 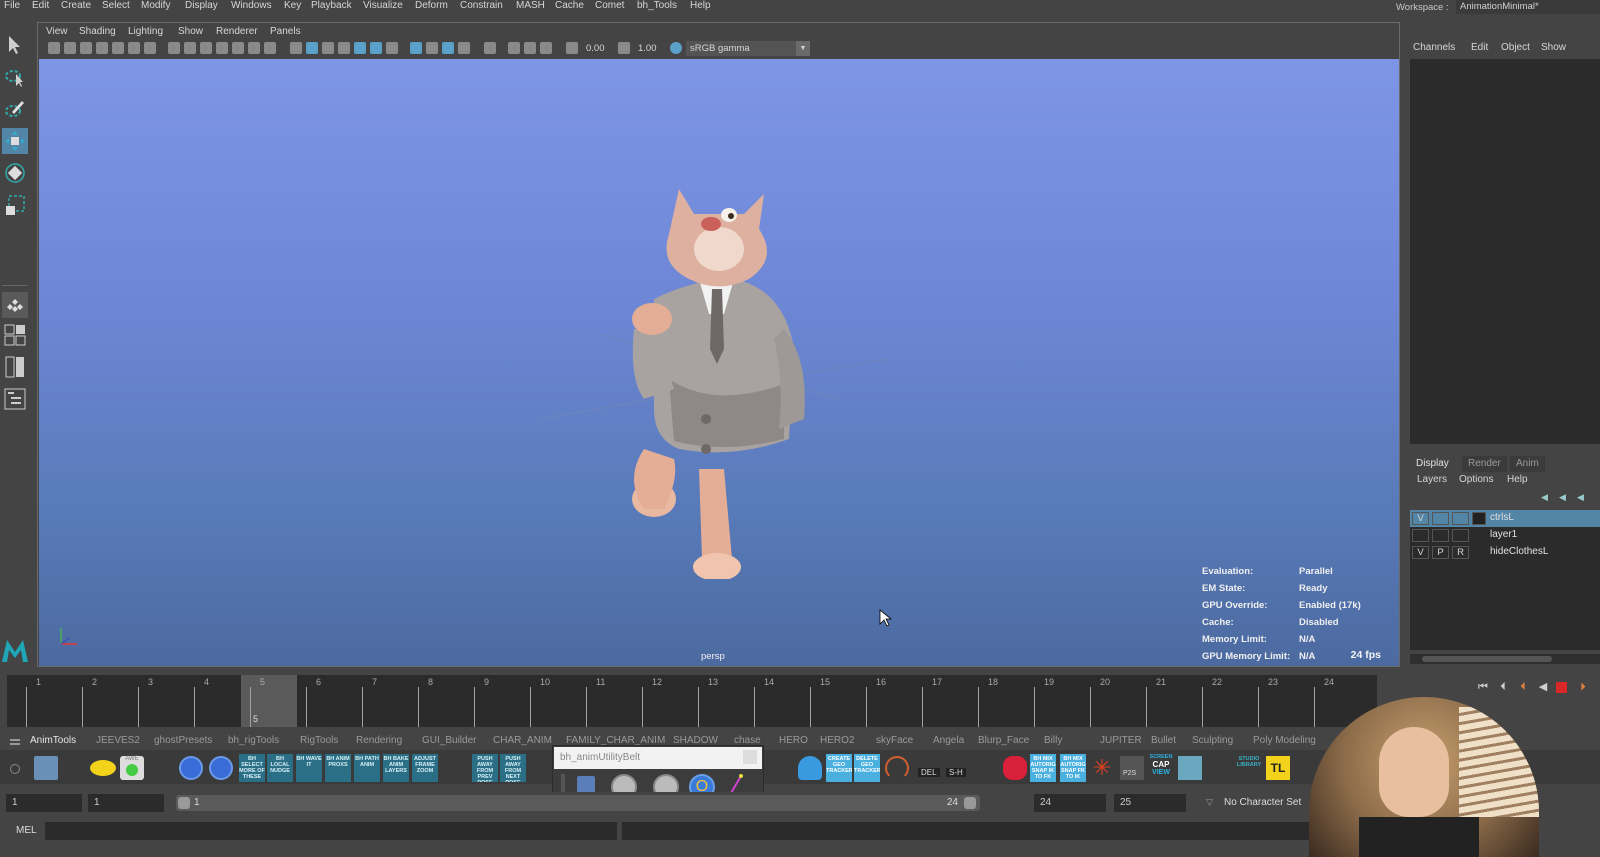 What do you see at coordinates (97, 31) in the screenshot?
I see `panel-menu-shading: Shading` at bounding box center [97, 31].